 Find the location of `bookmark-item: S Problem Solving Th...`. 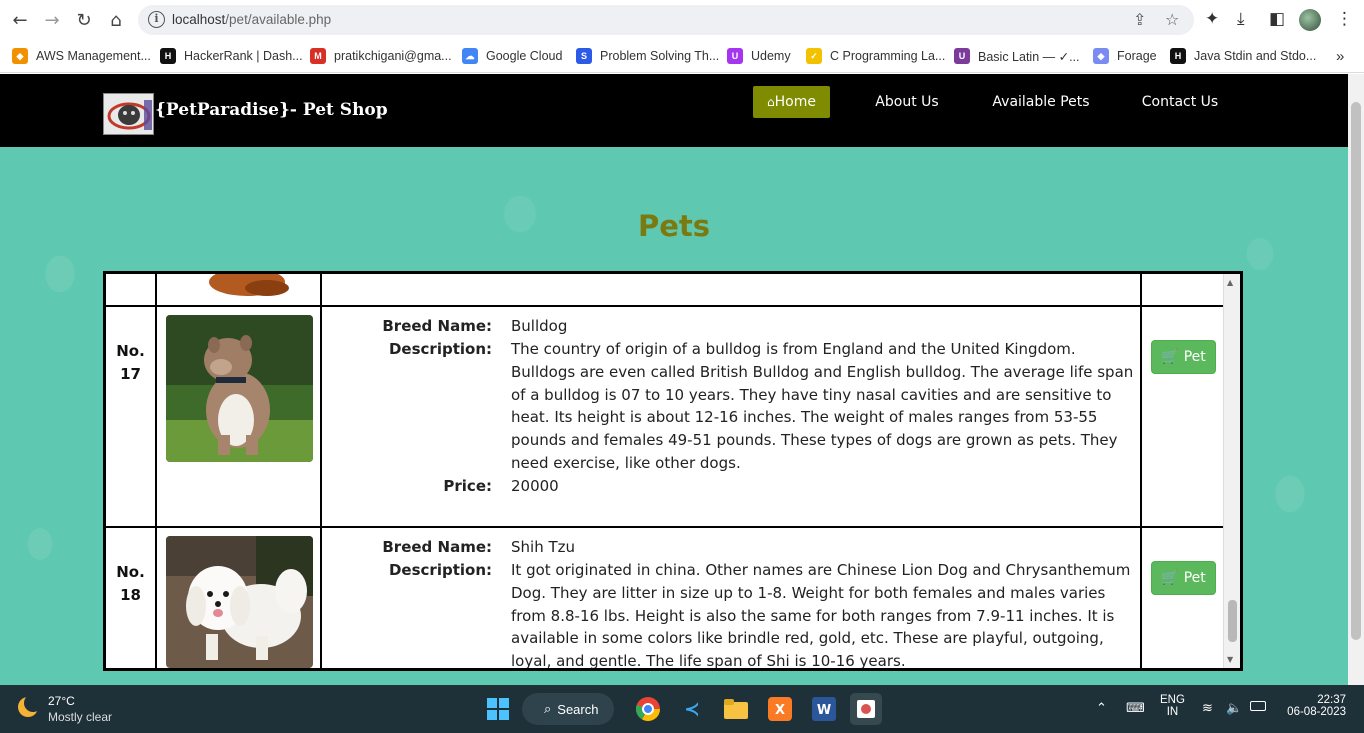

bookmark-item: S Problem Solving Th... is located at coordinates (647, 56).